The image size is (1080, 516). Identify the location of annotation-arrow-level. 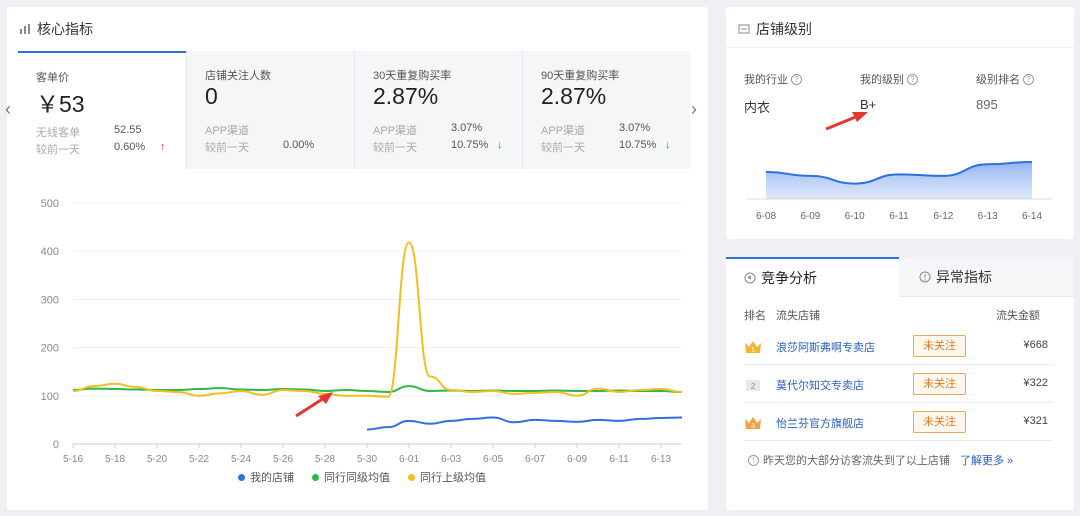
(846, 121).